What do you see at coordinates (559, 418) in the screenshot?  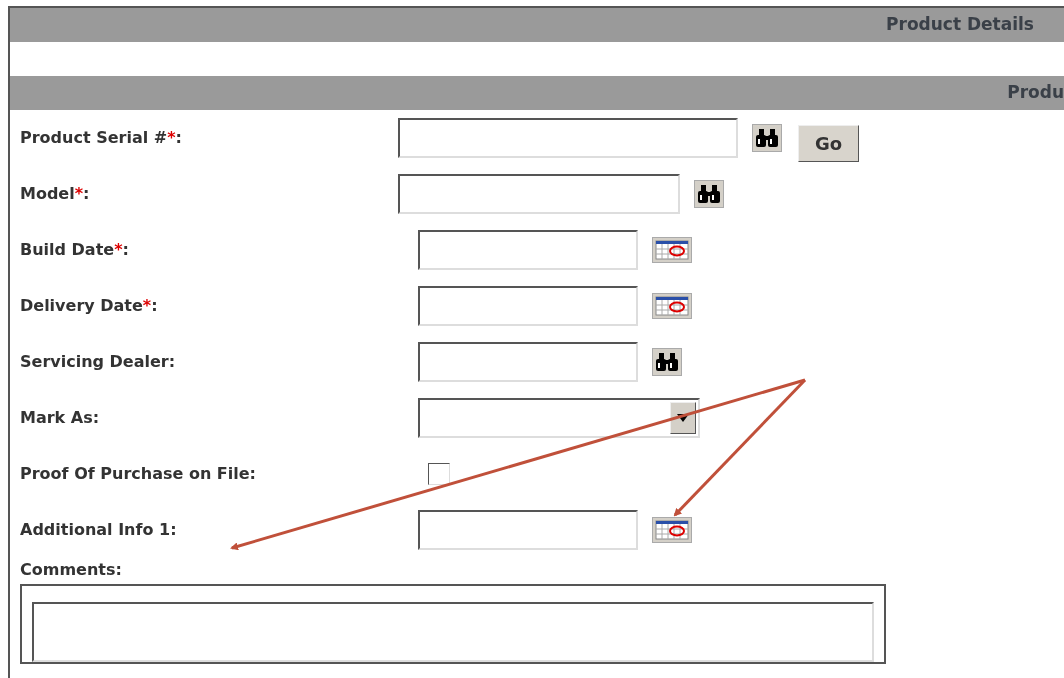 I see `dropdown` at bounding box center [559, 418].